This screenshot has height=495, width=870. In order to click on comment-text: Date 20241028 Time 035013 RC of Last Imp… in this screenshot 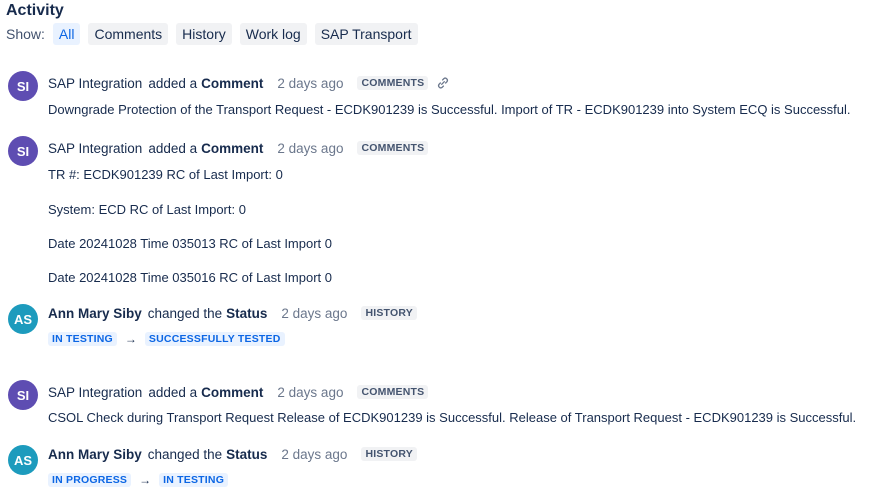, I will do `click(190, 243)`.